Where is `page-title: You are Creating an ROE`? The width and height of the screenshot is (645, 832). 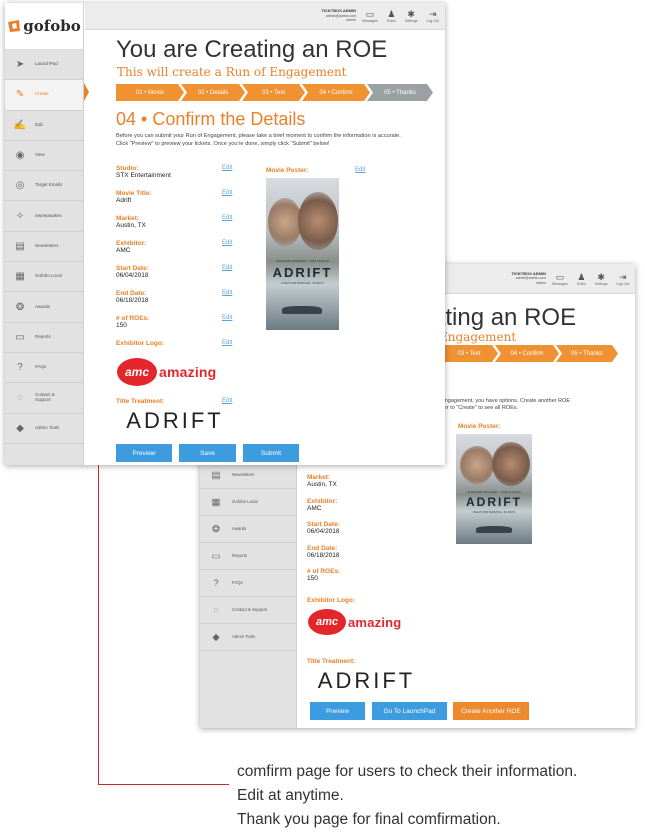 page-title: You are Creating an ROE is located at coordinates (252, 49).